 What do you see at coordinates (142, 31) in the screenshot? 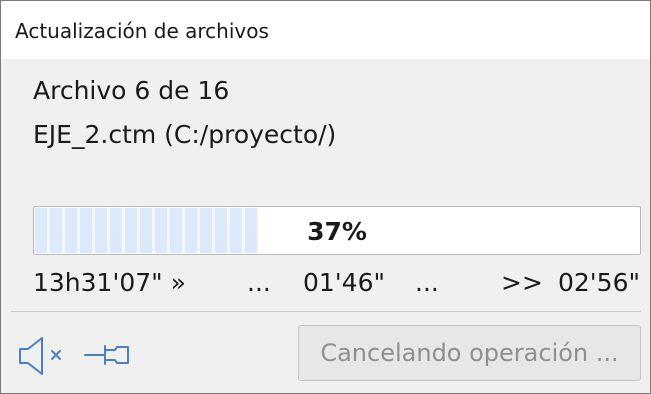
I see `window-title: Actualización de archivos` at bounding box center [142, 31].